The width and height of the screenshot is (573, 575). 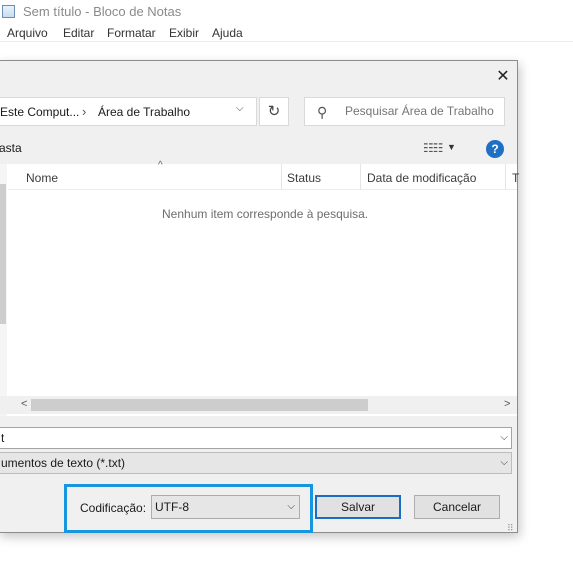 I want to click on notepad-titlebar: Sem título - Bloco de Notas, so click(x=286, y=12).